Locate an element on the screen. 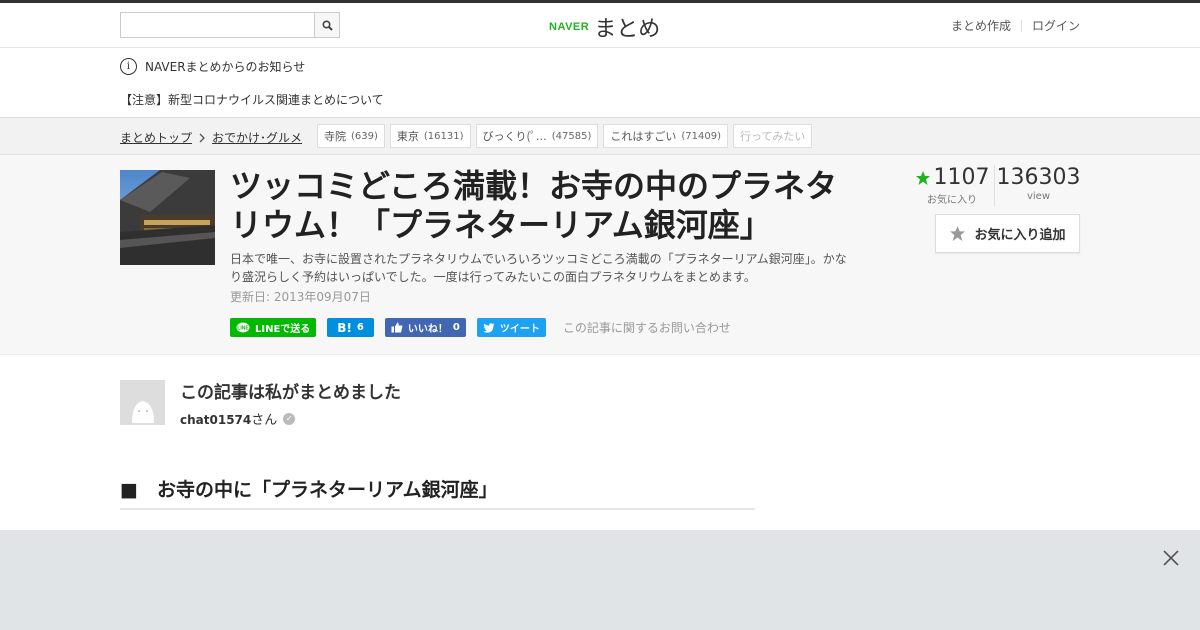 The width and height of the screenshot is (1200, 630). line-share-button: LINE LINEで送る is located at coordinates (273, 327).